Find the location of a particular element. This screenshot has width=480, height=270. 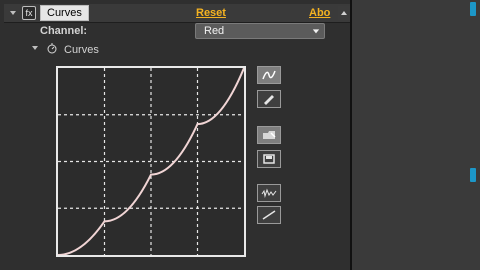

open-folder-icon is located at coordinates (269, 135).